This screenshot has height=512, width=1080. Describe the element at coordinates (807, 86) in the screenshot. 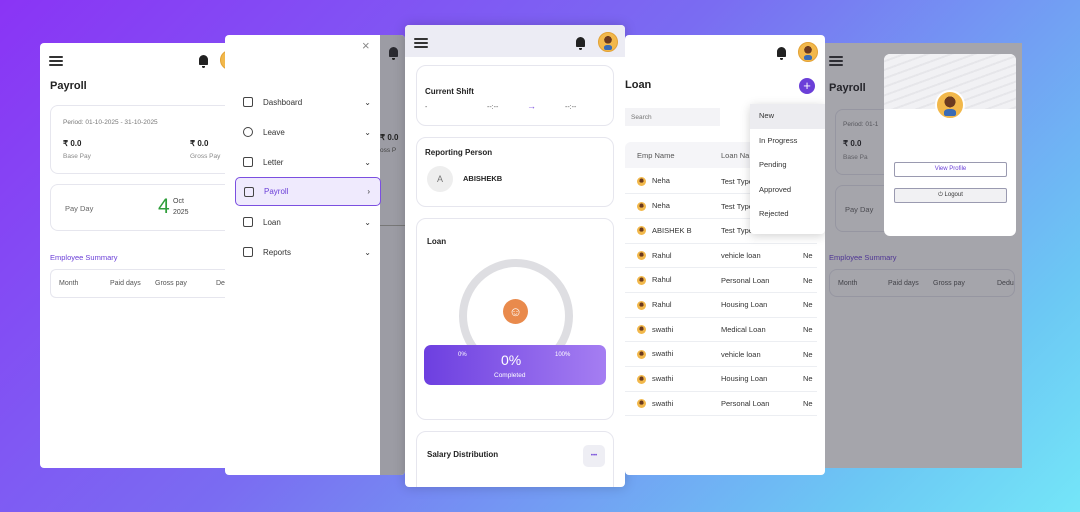

I see `add-loan-button: +` at that location.